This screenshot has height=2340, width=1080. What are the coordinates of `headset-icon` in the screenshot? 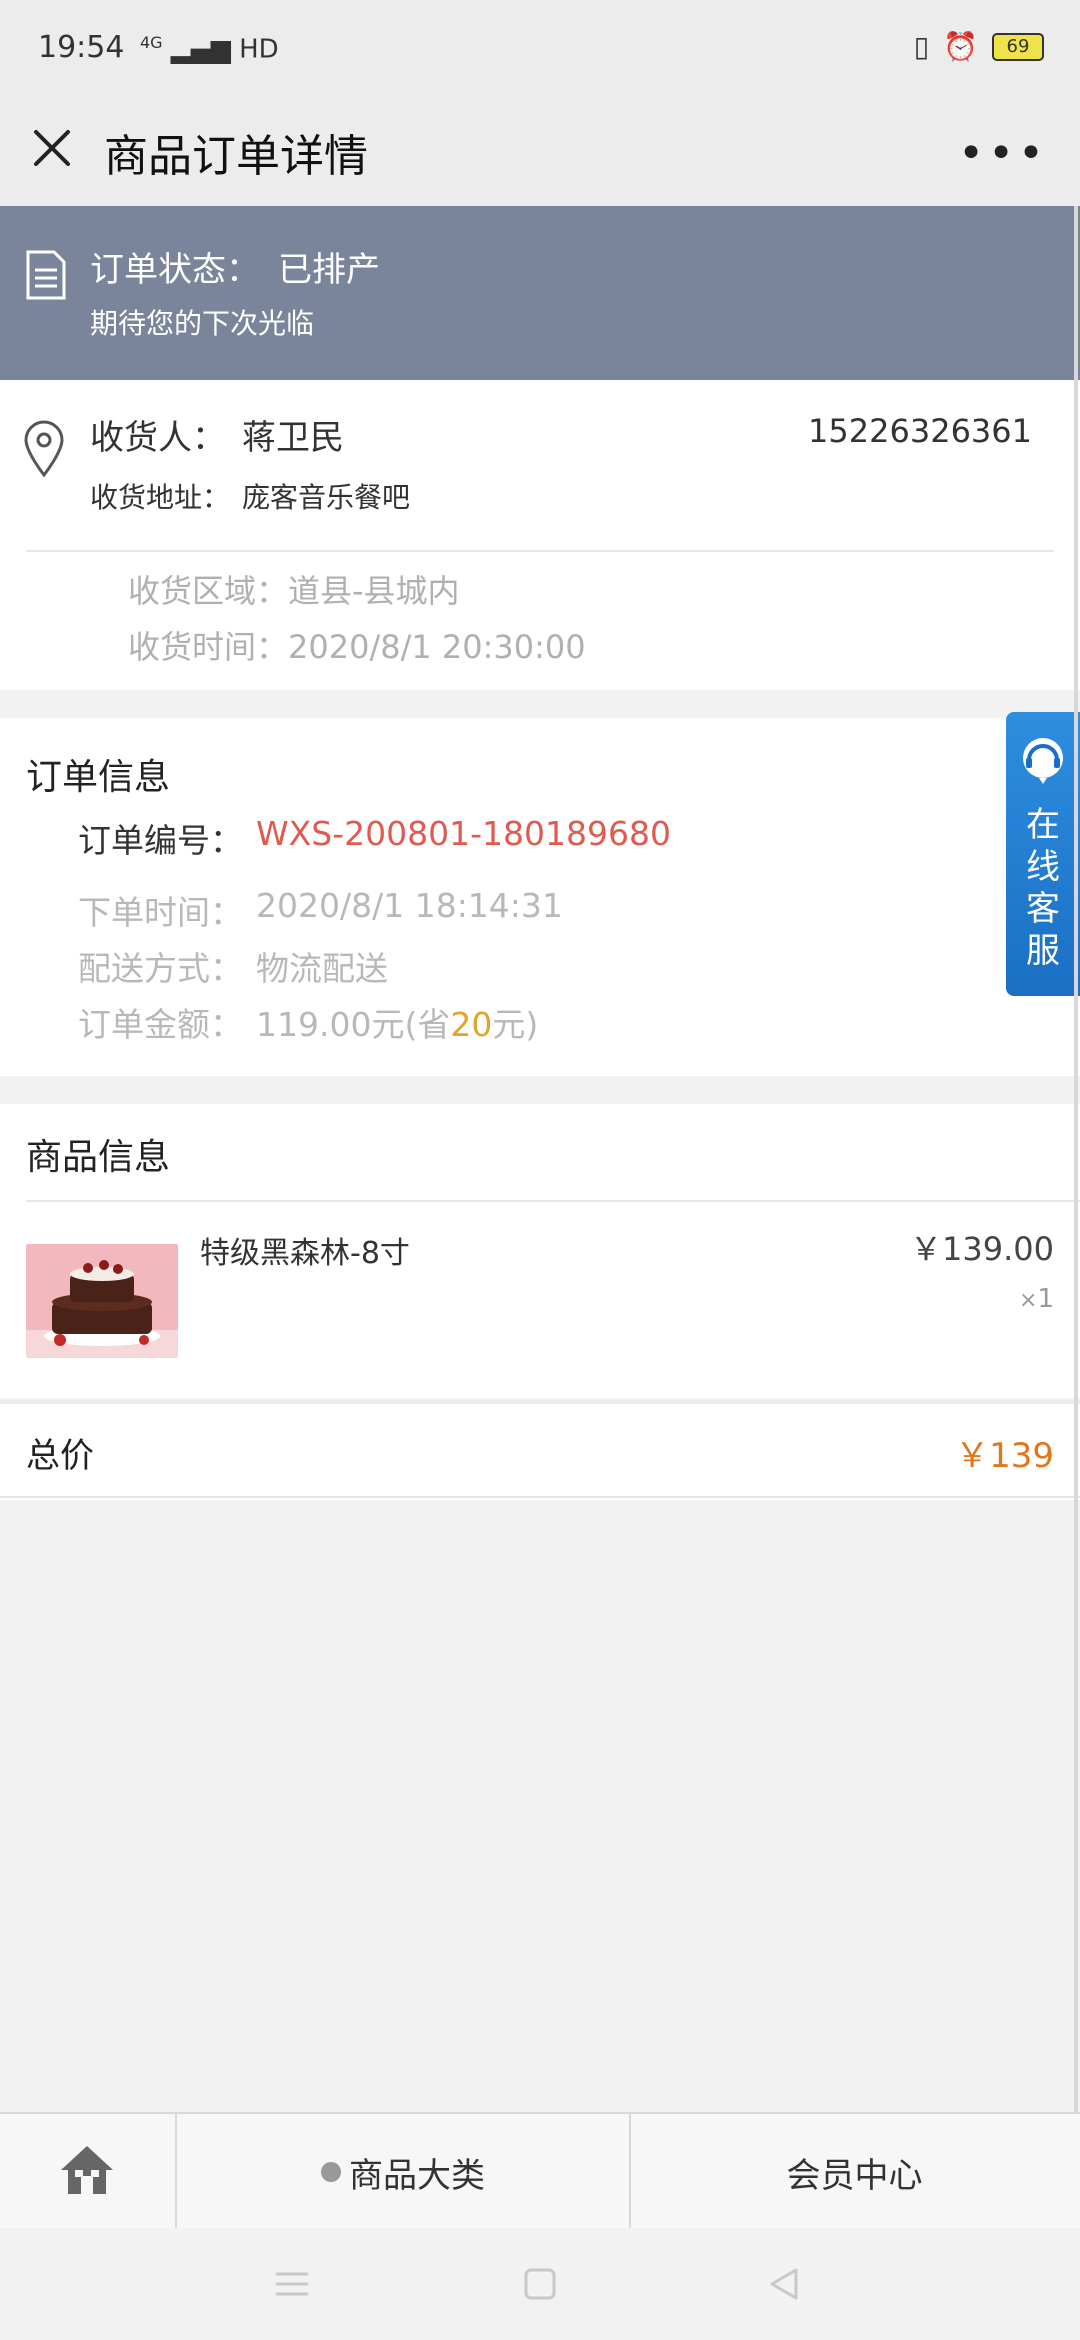 It's located at (1043, 760).